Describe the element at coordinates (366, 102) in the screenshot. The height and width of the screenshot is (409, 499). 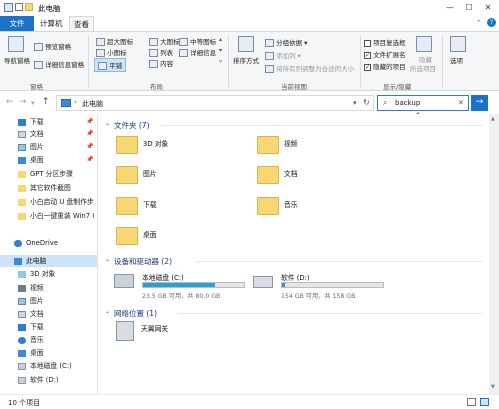
I see `refresh-icon: ↻` at that location.